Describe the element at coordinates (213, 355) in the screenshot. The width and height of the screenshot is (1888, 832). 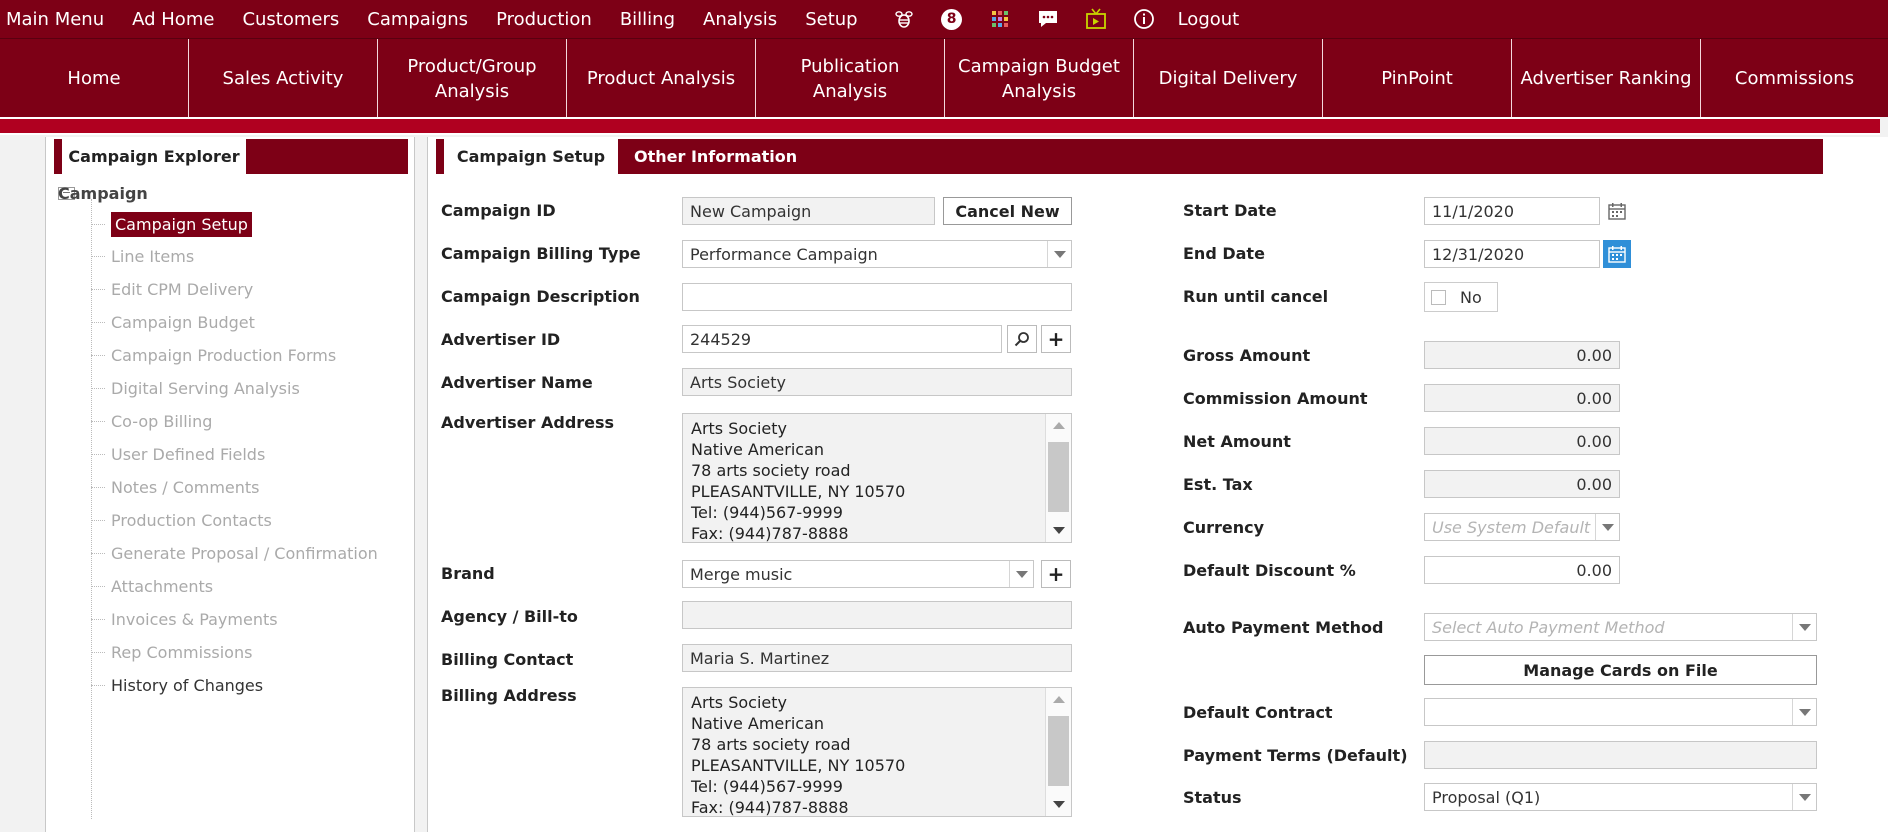
I see `tree-item-production-forms: Campaign Production Forms` at that location.